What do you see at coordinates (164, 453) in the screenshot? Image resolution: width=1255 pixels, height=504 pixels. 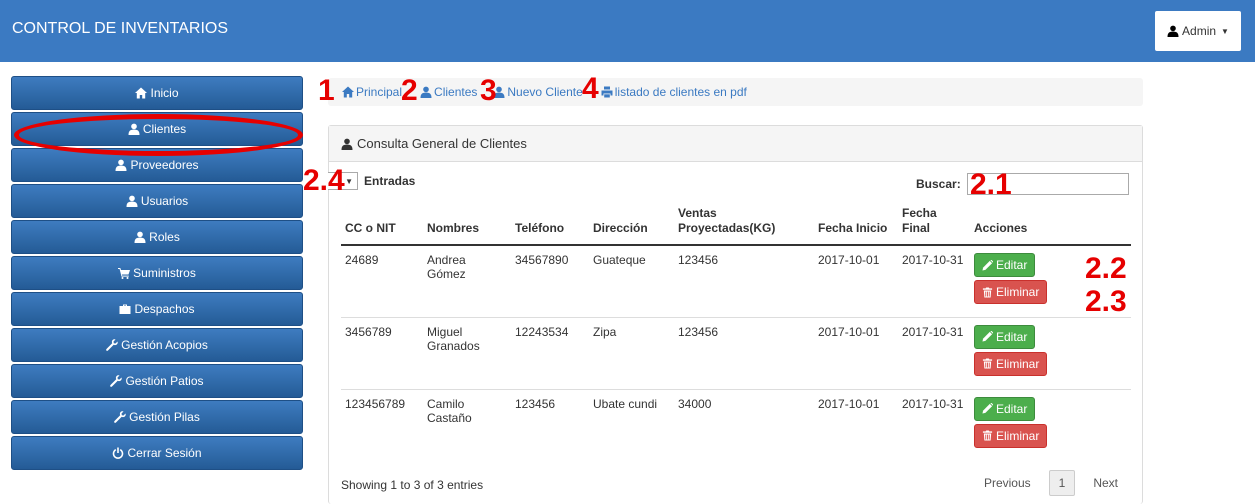 I see `sidebar-item-label: Cerrar Sesión` at bounding box center [164, 453].